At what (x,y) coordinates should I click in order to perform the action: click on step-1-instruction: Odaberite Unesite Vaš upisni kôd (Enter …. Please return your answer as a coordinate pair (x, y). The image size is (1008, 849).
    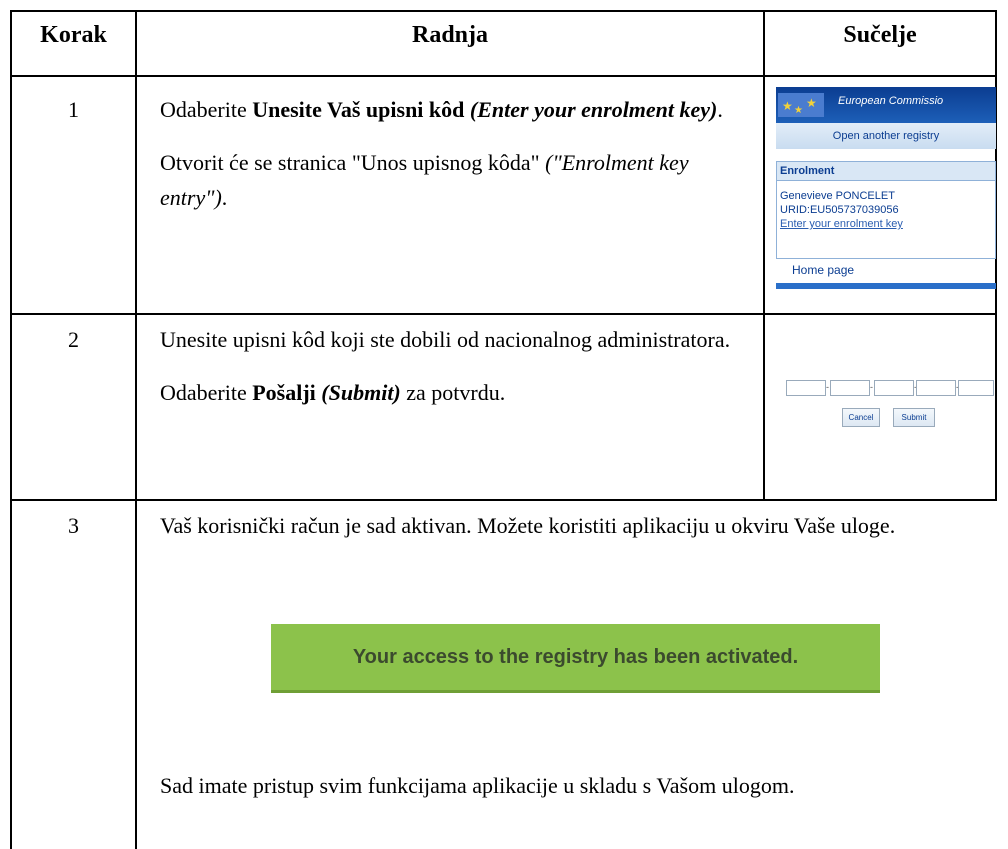
    Looking at the image, I should click on (441, 109).